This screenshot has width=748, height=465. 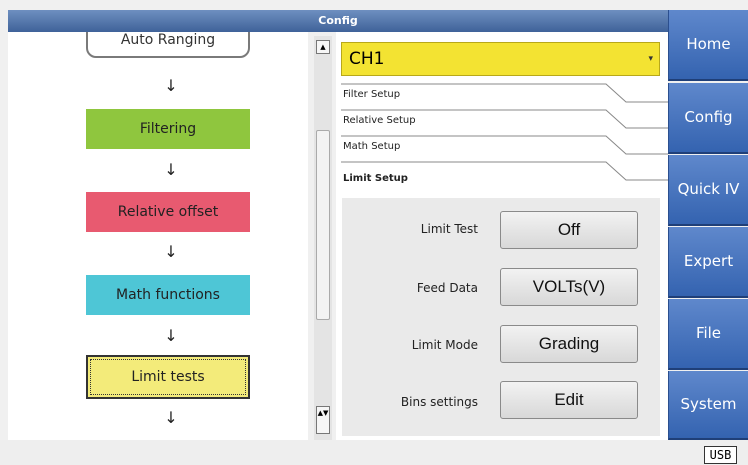 What do you see at coordinates (374, 452) in the screenshot?
I see `status-bar` at bounding box center [374, 452].